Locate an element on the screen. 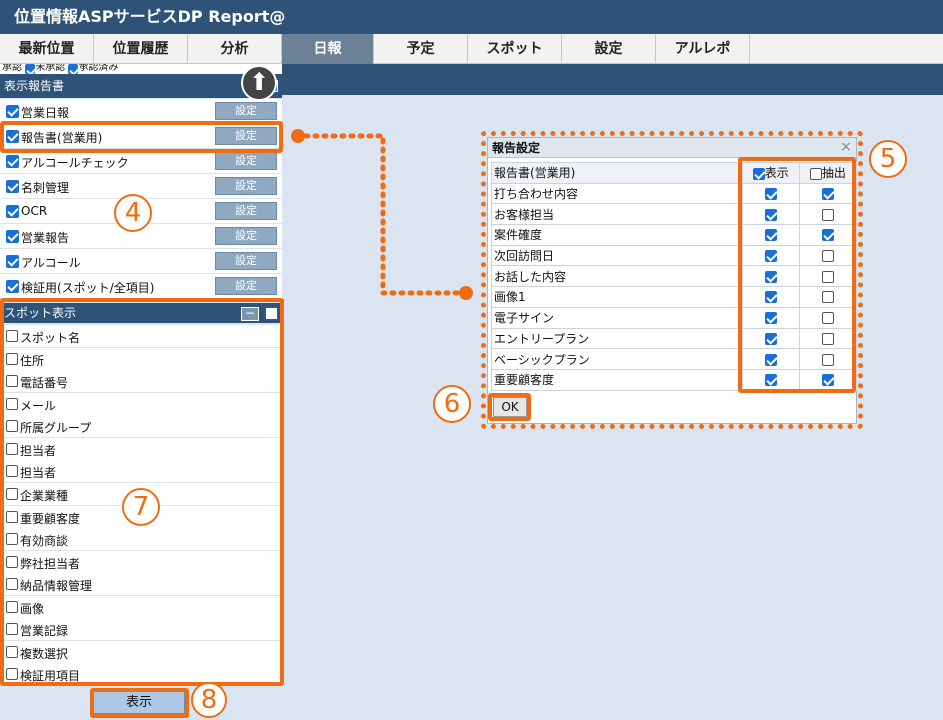  annotation-badge-5: 5 is located at coordinates (888, 159).